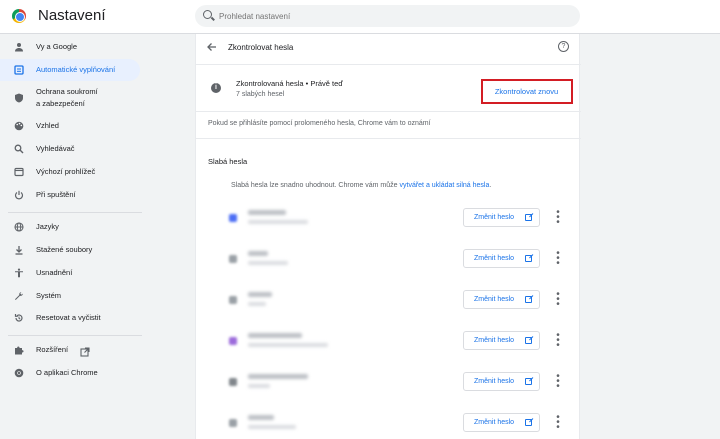  Describe the element at coordinates (56, 46) in the screenshot. I see `sidebar-item-label: Vy a Google` at that location.